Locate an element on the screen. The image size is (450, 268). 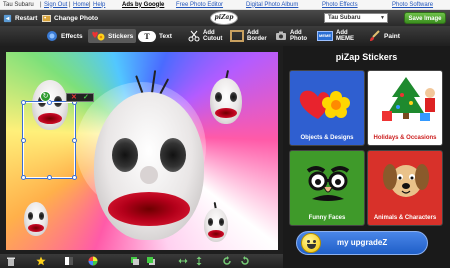
tool-add-cutout: Add Cutout is located at coordinates (205, 36).